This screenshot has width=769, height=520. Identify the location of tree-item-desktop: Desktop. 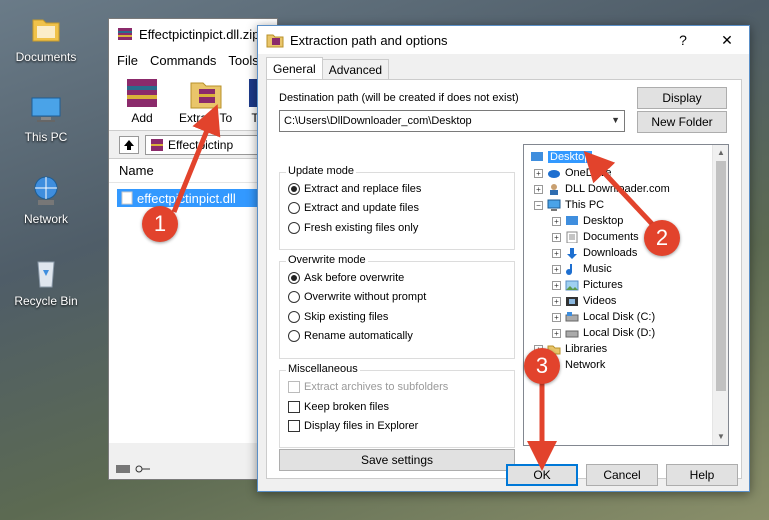
(561, 157).